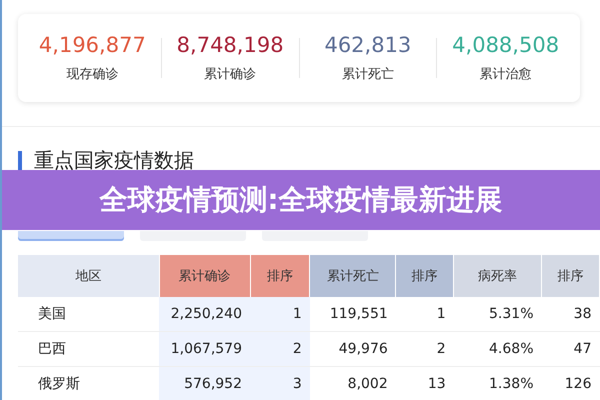 This screenshot has height=400, width=600. What do you see at coordinates (498, 276) in the screenshot?
I see `column-header: 病死率` at bounding box center [498, 276].